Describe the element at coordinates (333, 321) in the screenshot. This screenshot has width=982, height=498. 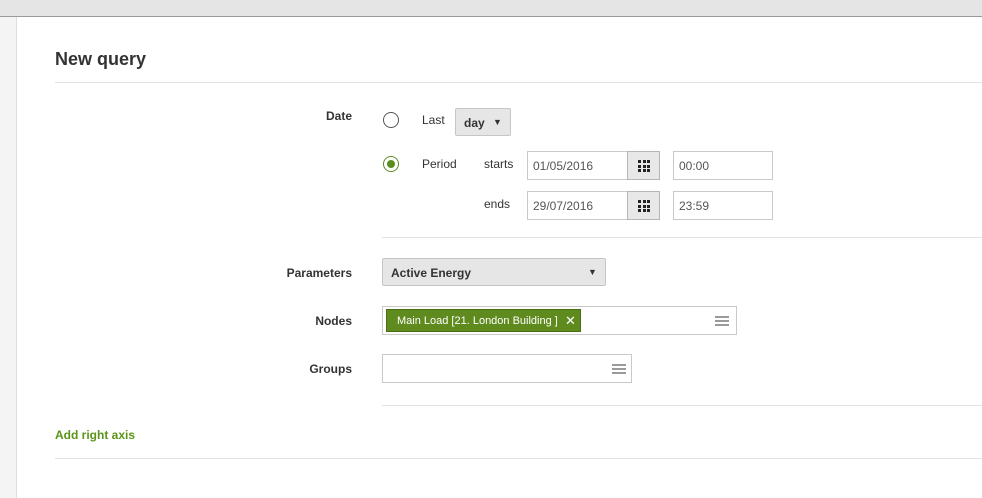
I see `nodes-label: Nodes` at that location.